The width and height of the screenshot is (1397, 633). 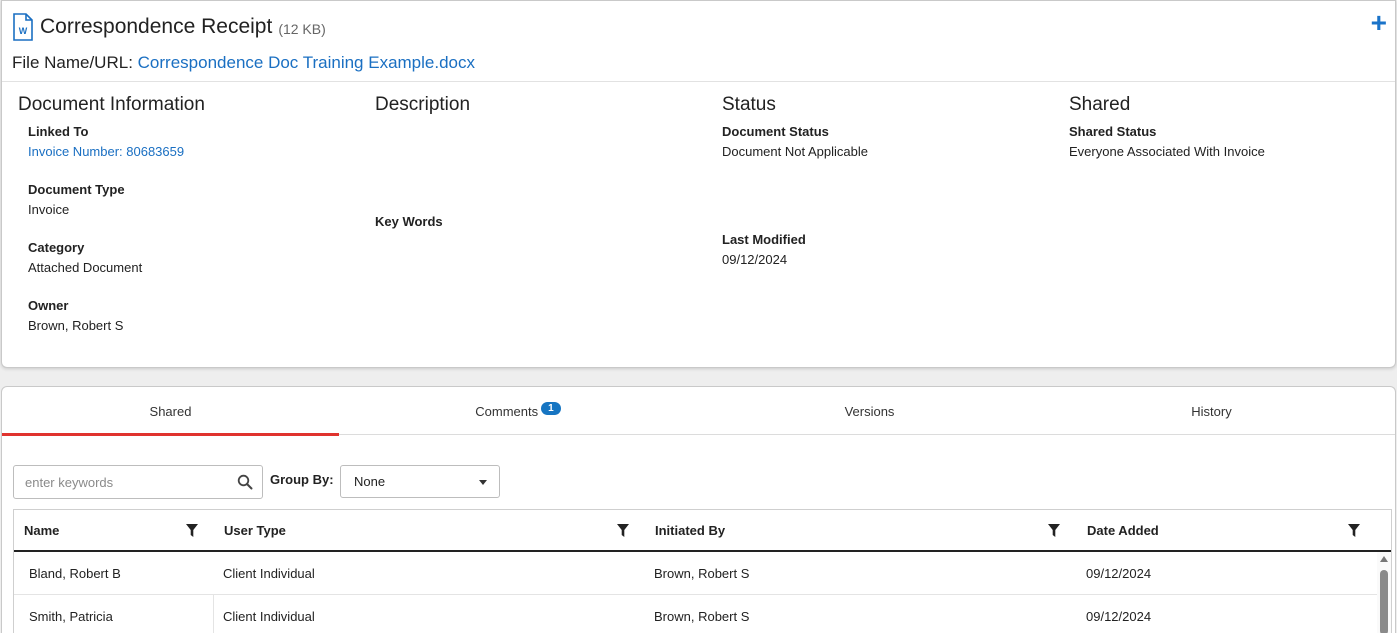 What do you see at coordinates (75, 573) in the screenshot?
I see `cell-name: Bland, Robert B` at bounding box center [75, 573].